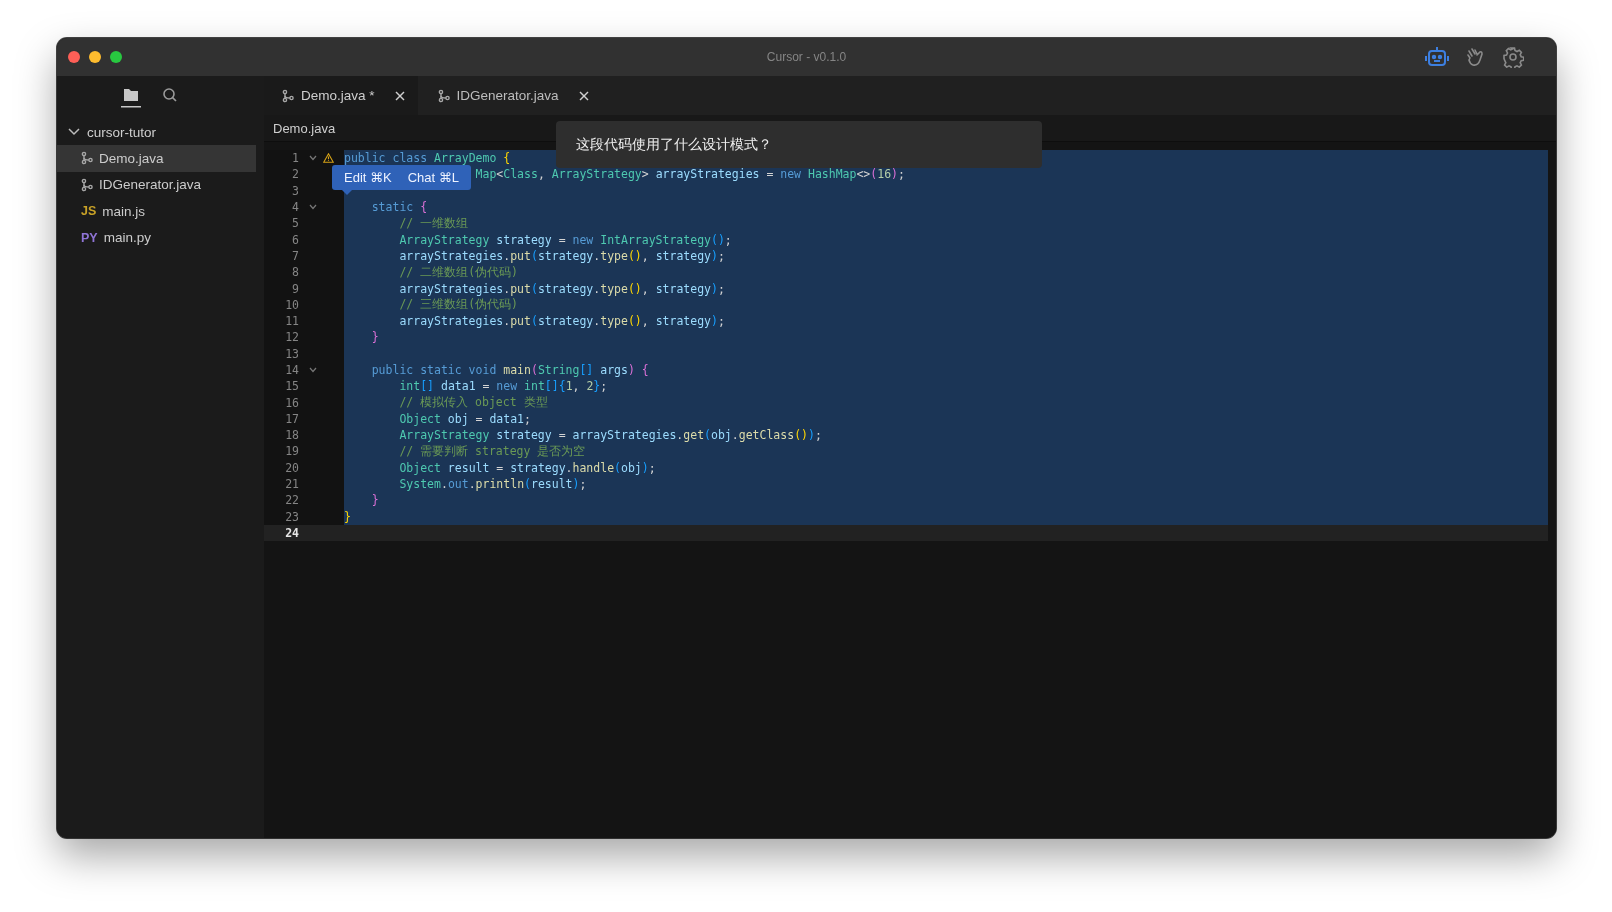 This screenshot has width=1612, height=912. What do you see at coordinates (156, 158) in the screenshot?
I see `file-item: Demo.java` at bounding box center [156, 158].